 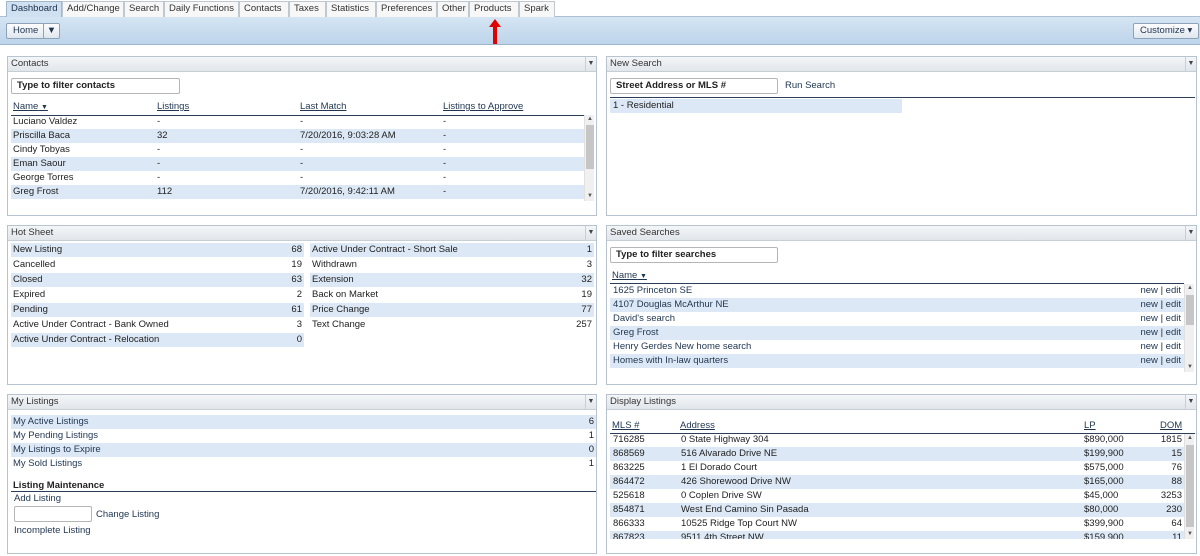 What do you see at coordinates (483, 106) in the screenshot?
I see `to-approve-column-header: Listings to Approve` at bounding box center [483, 106].